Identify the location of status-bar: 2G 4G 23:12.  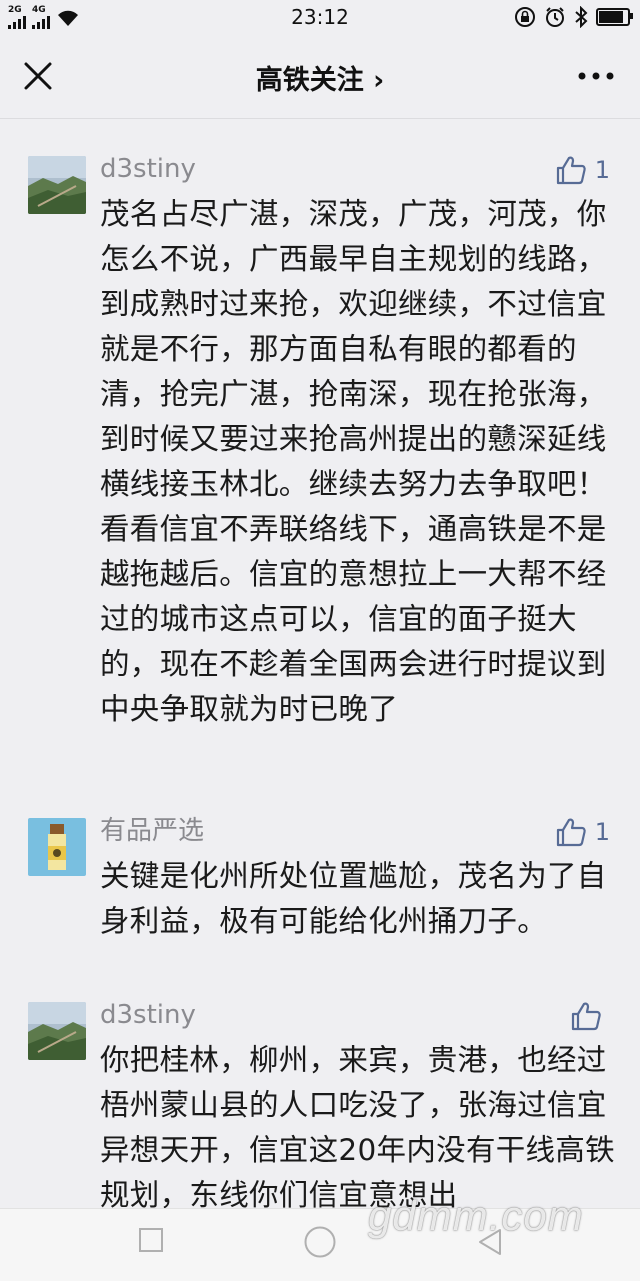
(320, 17).